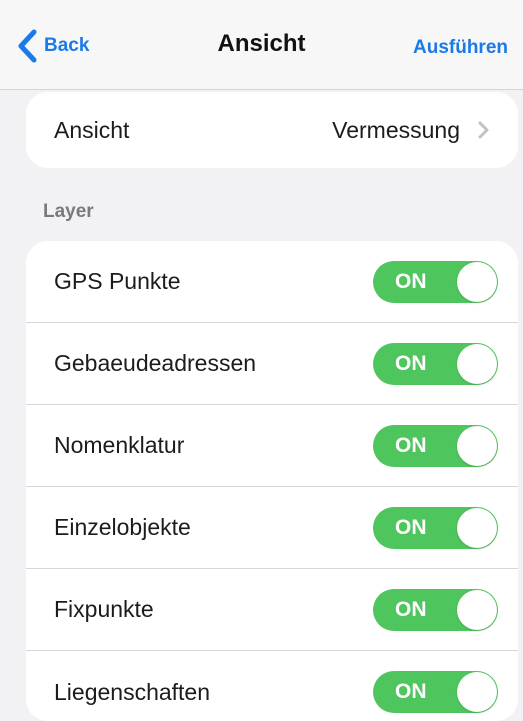  I want to click on layer-toggle-gps-punkte: ON, so click(435, 281).